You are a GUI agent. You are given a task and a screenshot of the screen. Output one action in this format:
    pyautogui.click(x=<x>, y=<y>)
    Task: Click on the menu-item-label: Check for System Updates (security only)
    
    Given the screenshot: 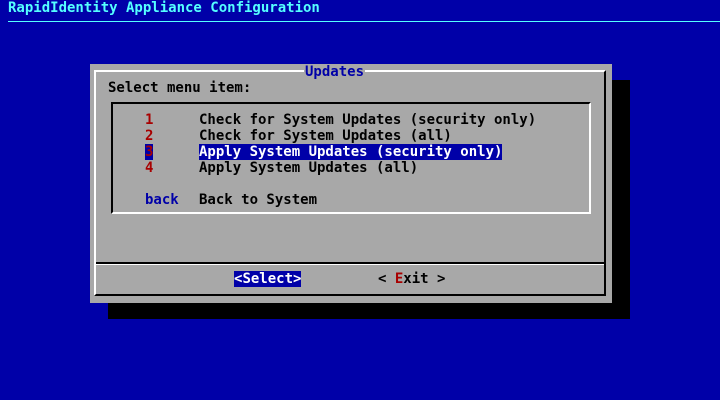 What is the action you would take?
    pyautogui.click(x=368, y=120)
    